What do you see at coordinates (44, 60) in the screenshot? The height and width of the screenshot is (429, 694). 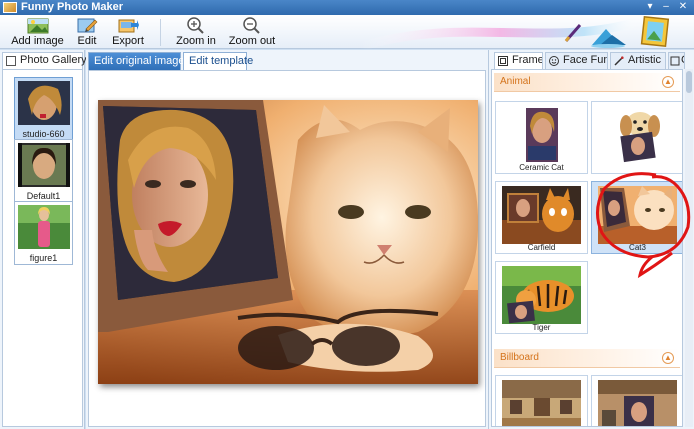 I see `tab-photo-gallery: Photo Gallery` at bounding box center [44, 60].